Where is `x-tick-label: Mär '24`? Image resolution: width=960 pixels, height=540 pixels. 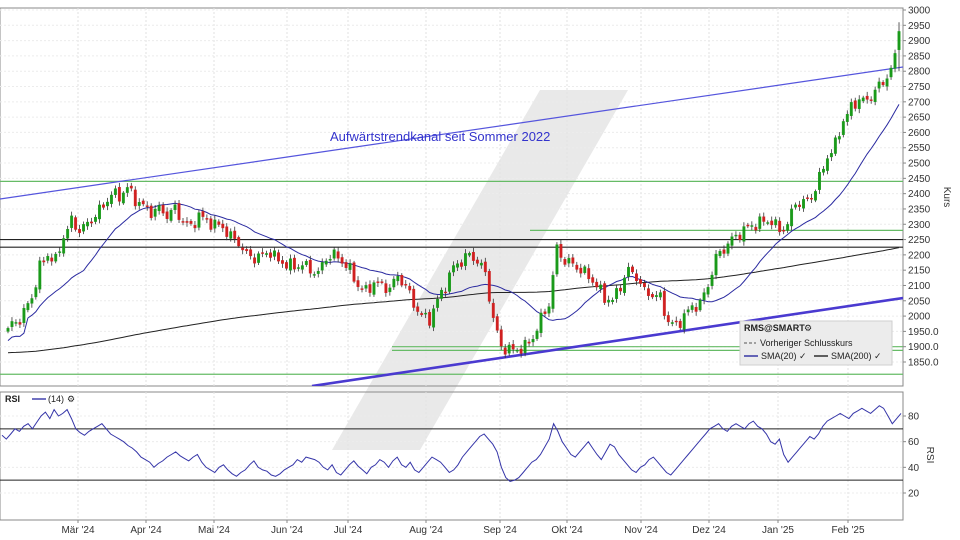
x-tick-label: Mär '24 is located at coordinates (77, 530).